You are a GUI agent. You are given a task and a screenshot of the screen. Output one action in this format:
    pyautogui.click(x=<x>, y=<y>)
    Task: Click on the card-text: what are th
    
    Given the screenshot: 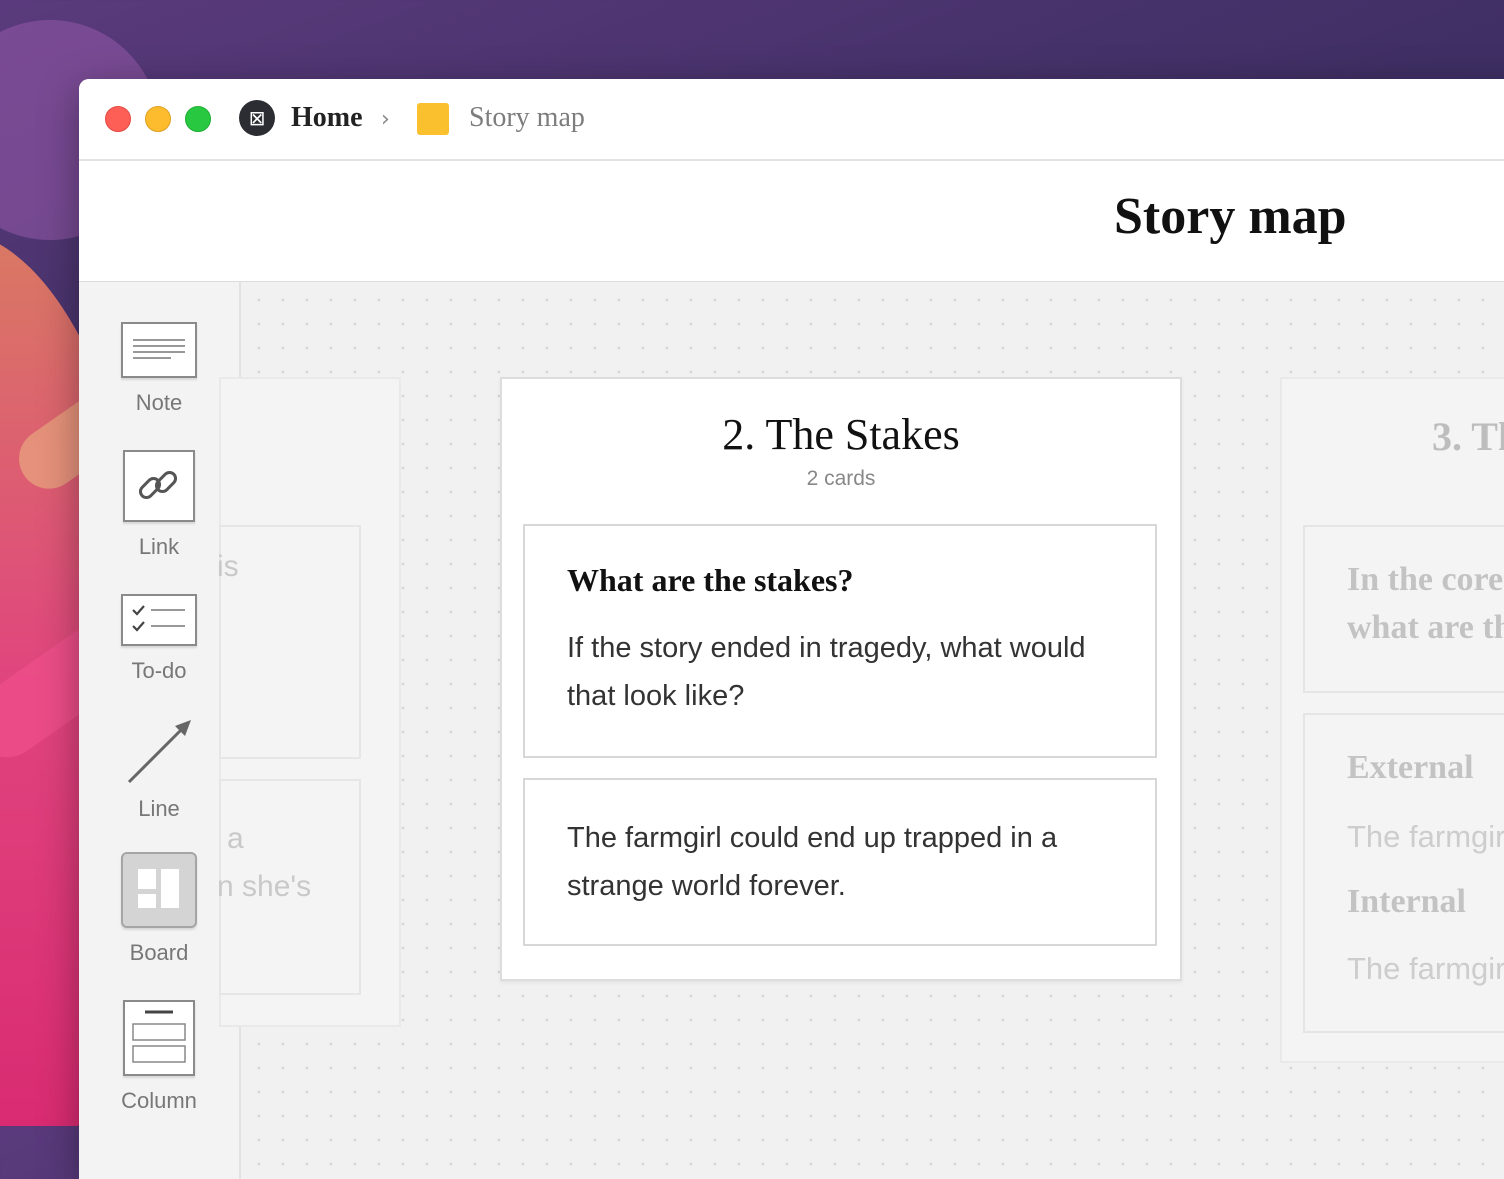 What is the action you would take?
    pyautogui.click(x=1425, y=627)
    